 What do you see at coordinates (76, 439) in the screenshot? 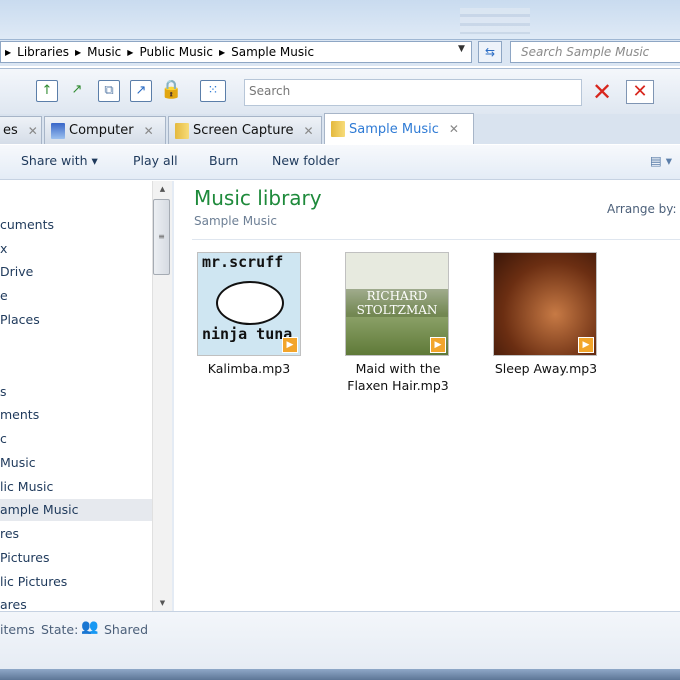
I see `nav-item: c` at bounding box center [76, 439].